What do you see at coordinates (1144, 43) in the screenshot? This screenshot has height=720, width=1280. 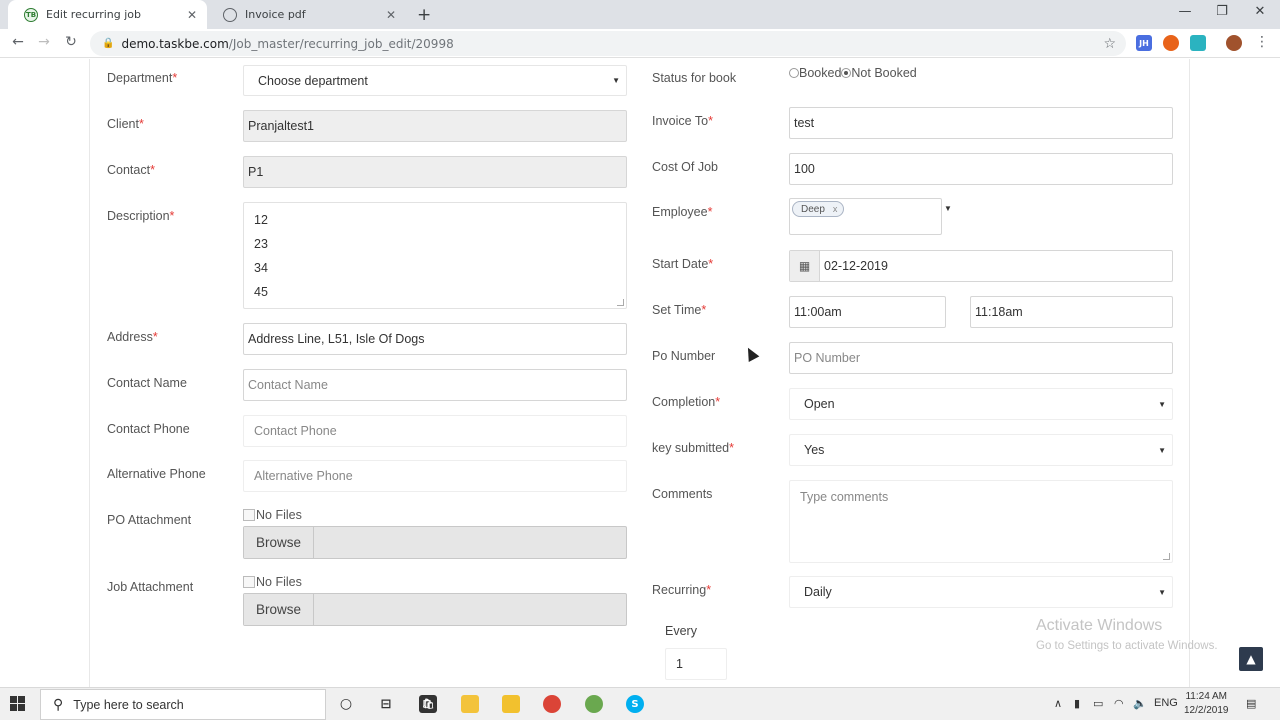 I see `extension-jh-icon: JH` at bounding box center [1144, 43].